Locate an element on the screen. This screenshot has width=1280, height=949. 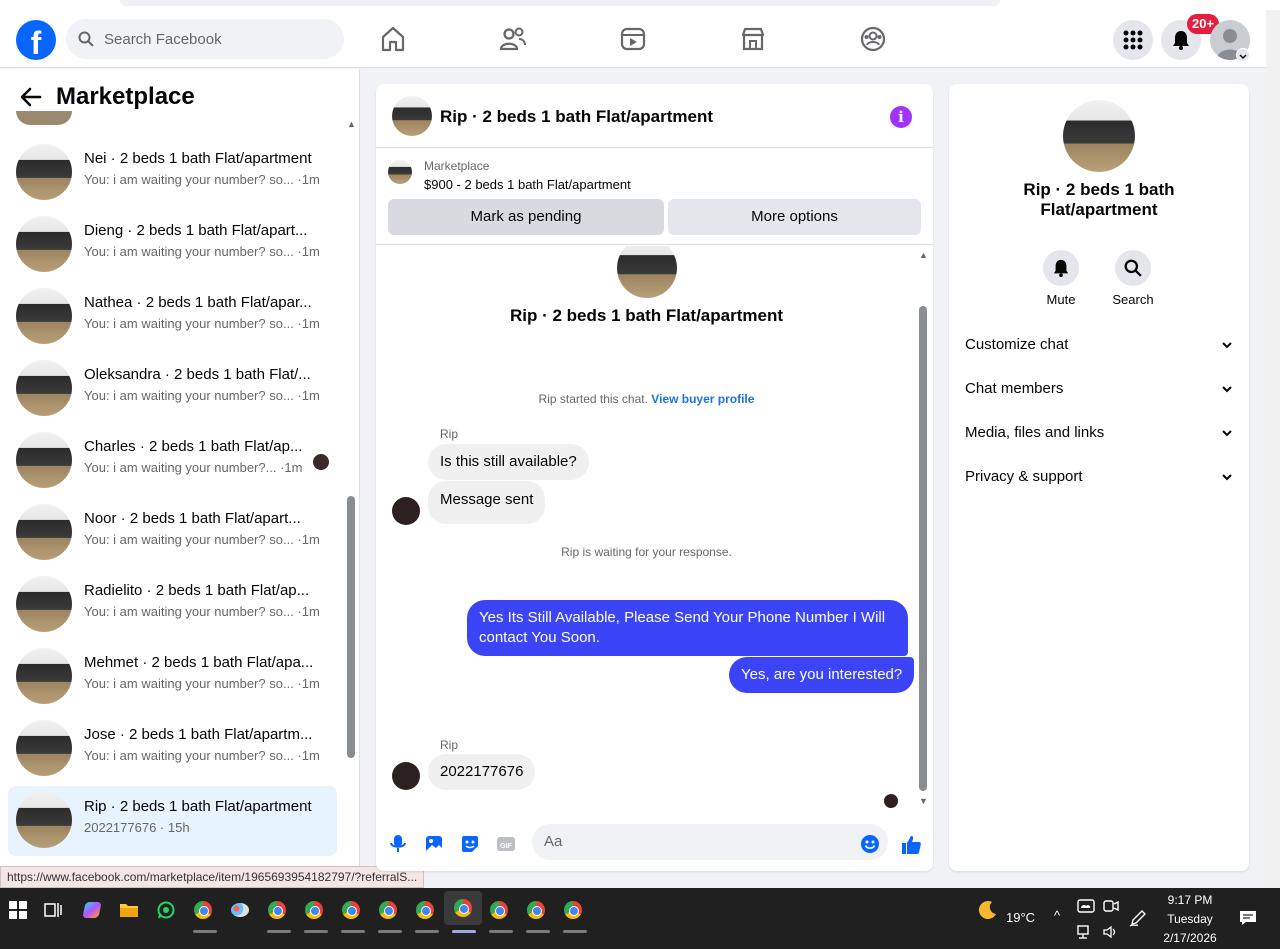
photo-icon is located at coordinates (434, 844).